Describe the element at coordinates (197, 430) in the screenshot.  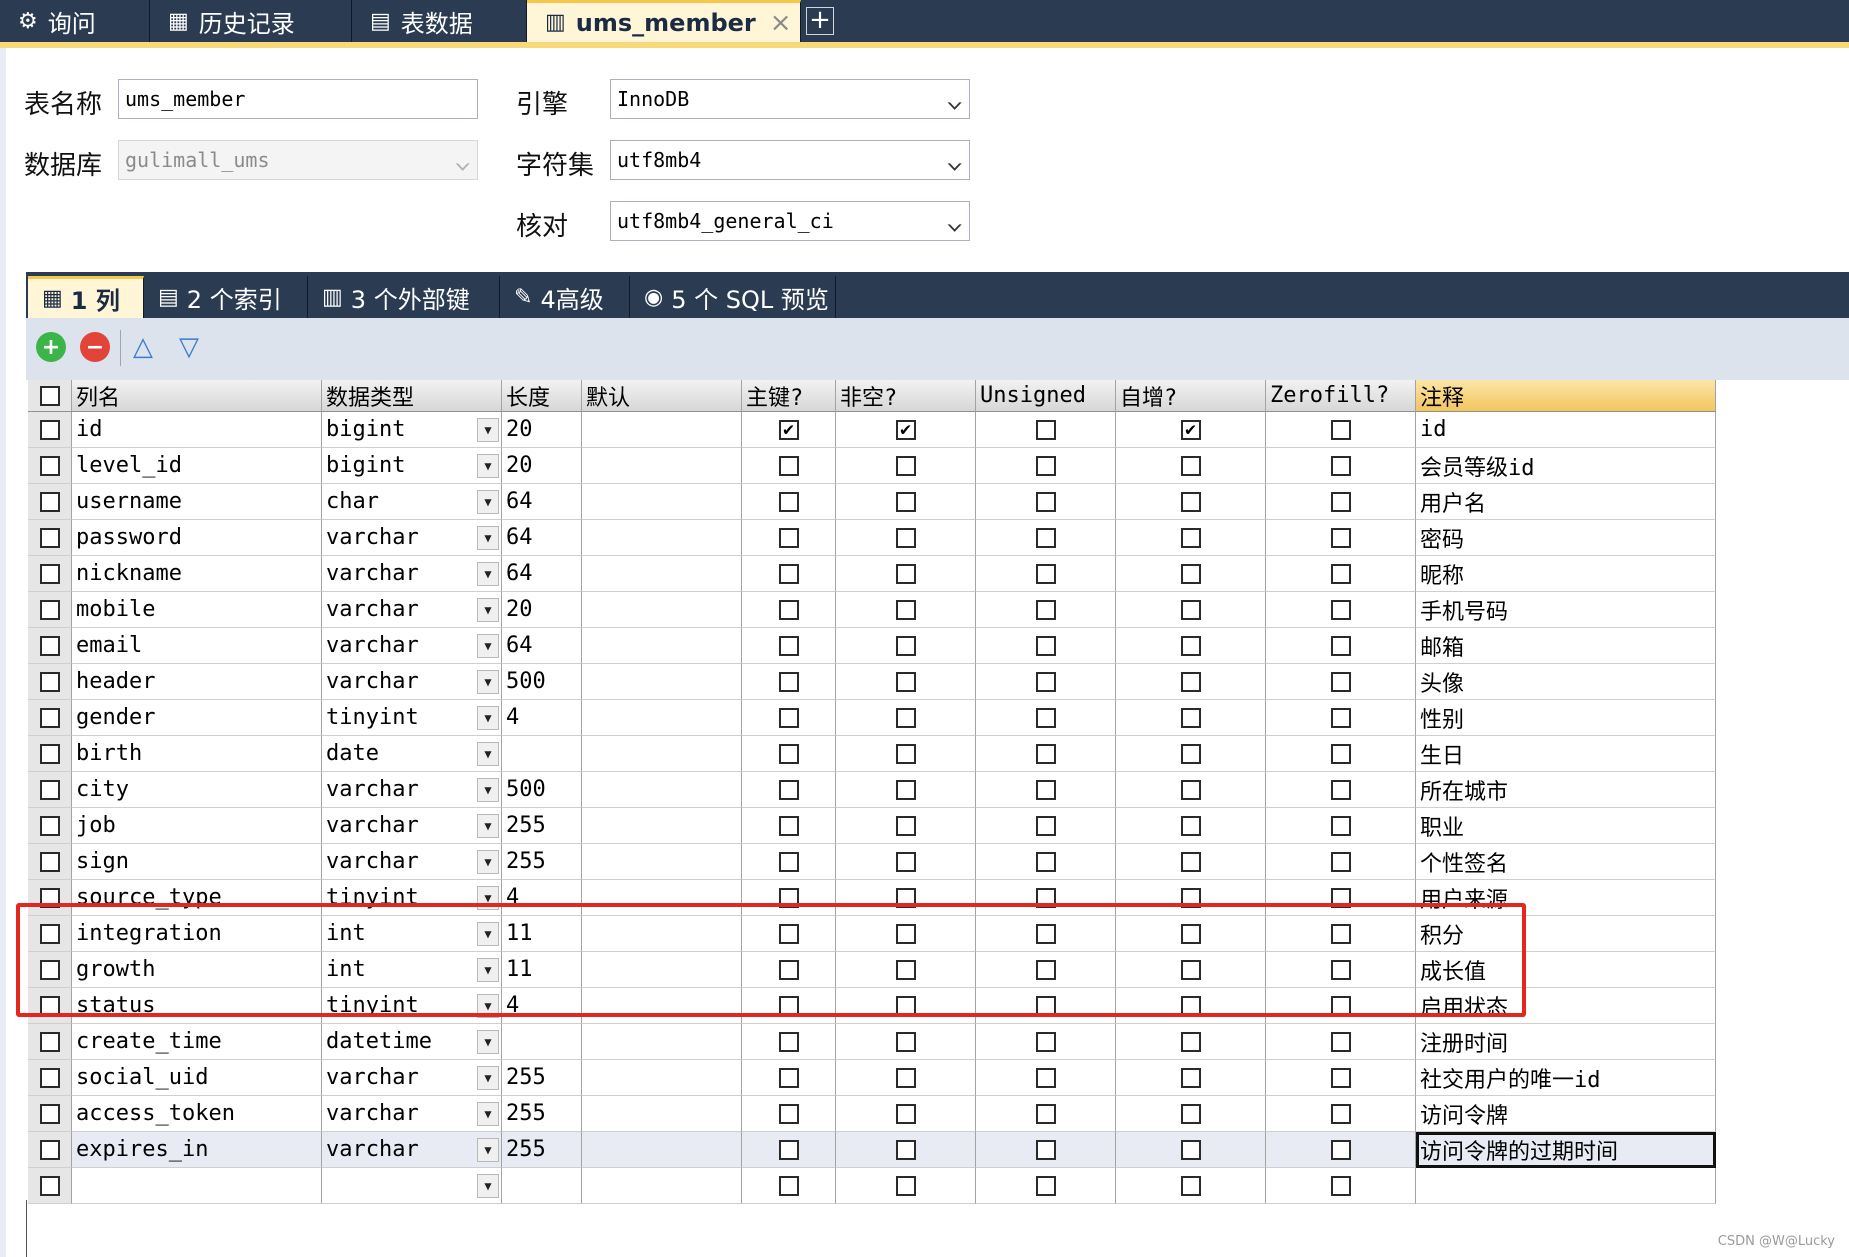
I see `column-name-cell: id` at that location.